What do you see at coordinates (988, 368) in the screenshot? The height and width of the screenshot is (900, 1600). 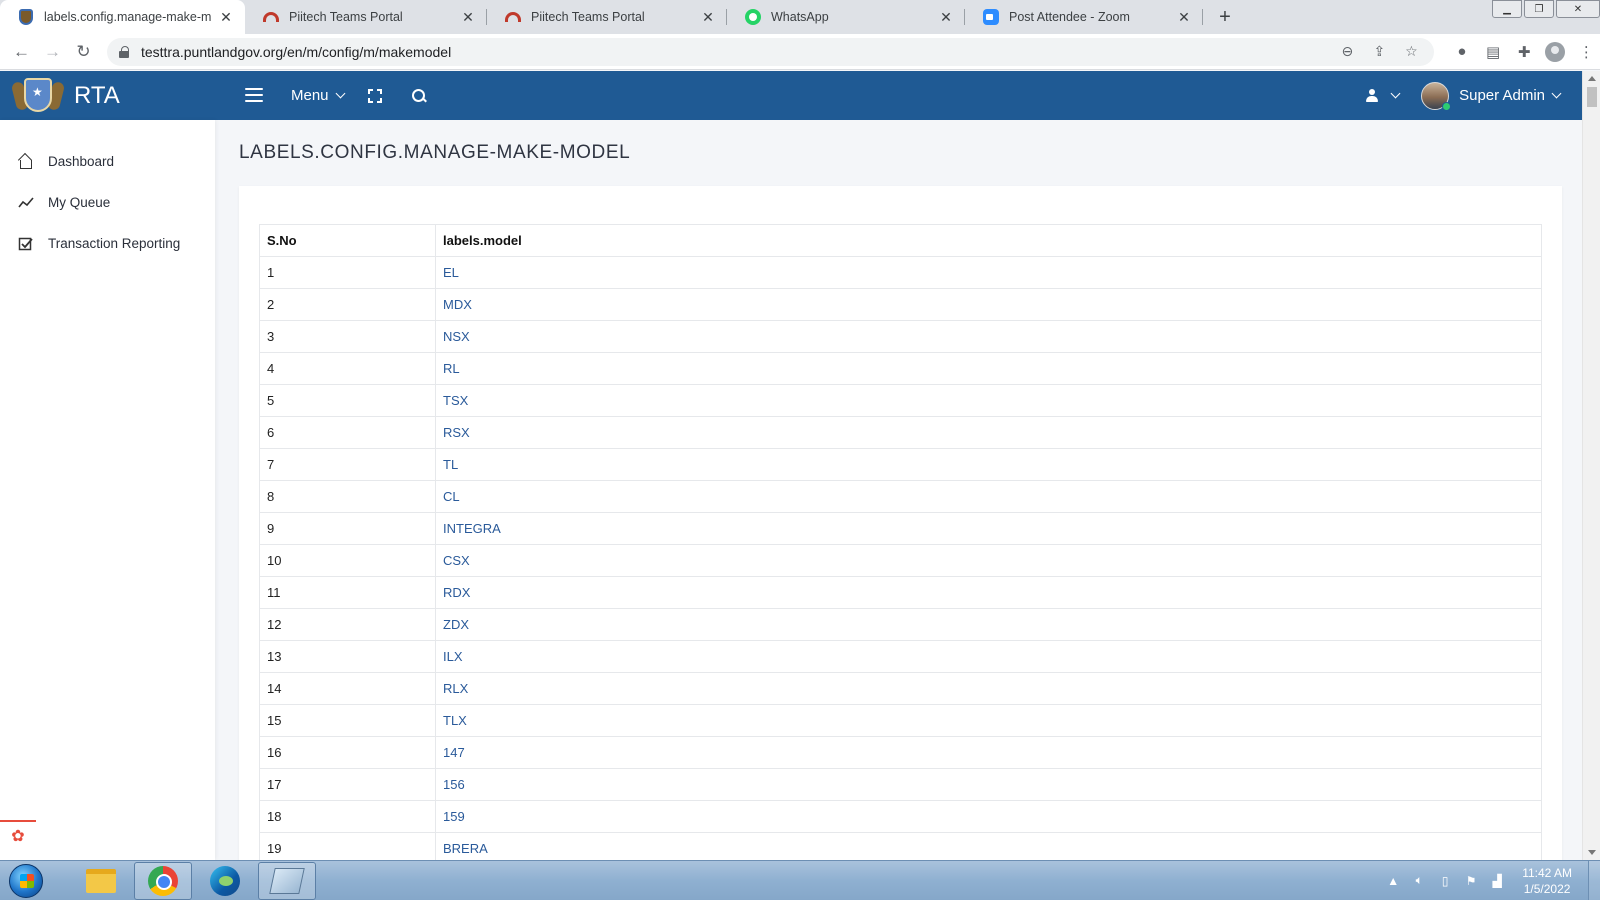 I see `cell-model-link: RL` at bounding box center [988, 368].